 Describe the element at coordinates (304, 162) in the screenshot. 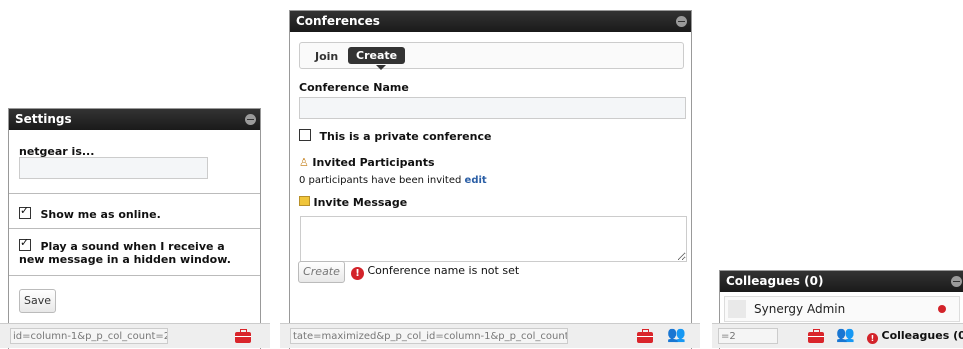

I see `user-icon: ♙` at that location.